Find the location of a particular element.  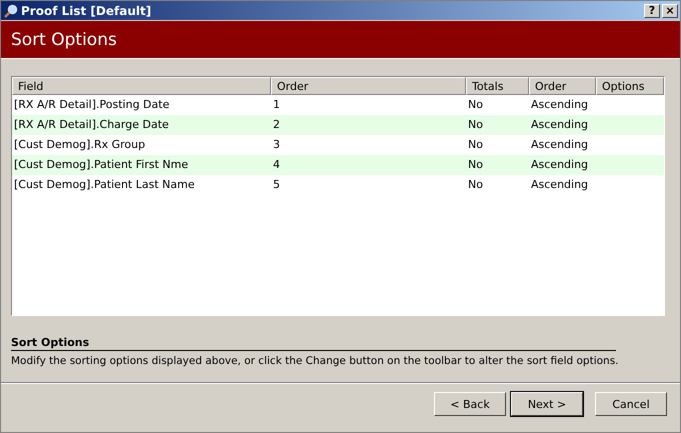

table-cell-text: [RX A/R Detail].Posting Date is located at coordinates (91, 105).